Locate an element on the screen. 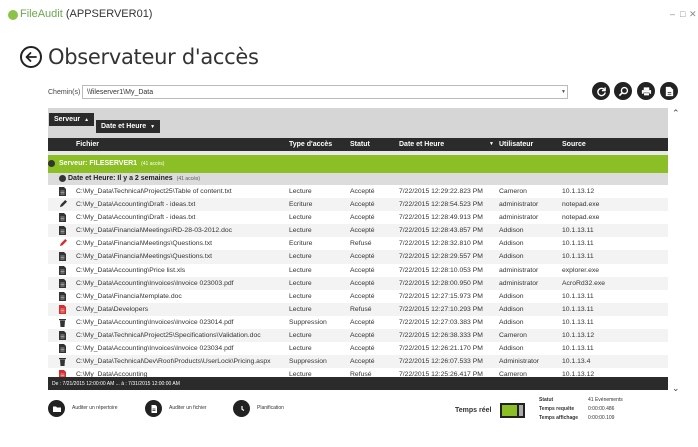 The image size is (698, 447). maximize-button: □ is located at coordinates (682, 14).